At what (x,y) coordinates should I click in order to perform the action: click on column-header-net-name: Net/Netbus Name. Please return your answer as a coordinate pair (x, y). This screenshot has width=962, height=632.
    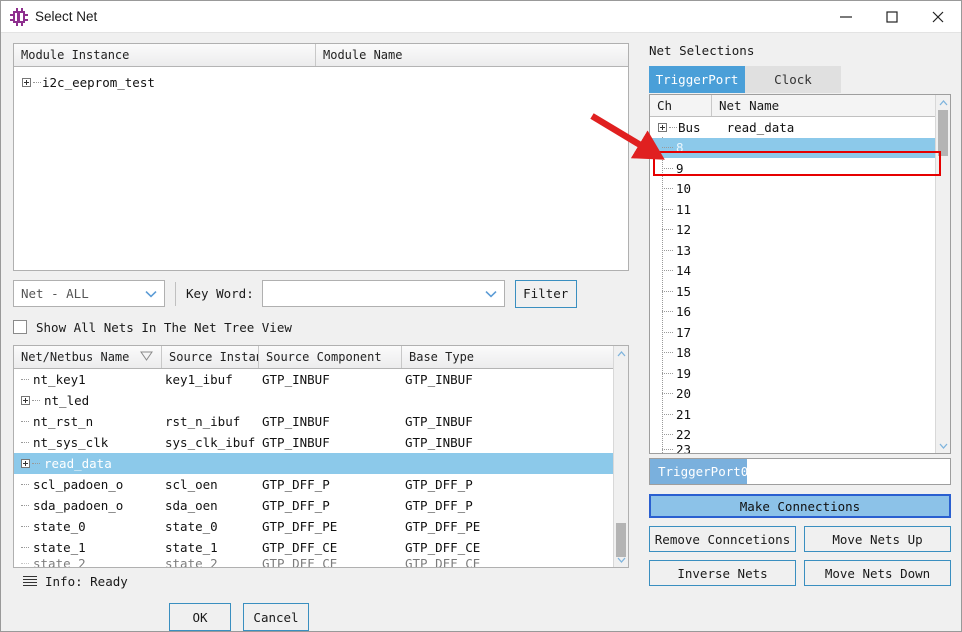
    Looking at the image, I should click on (88, 357).